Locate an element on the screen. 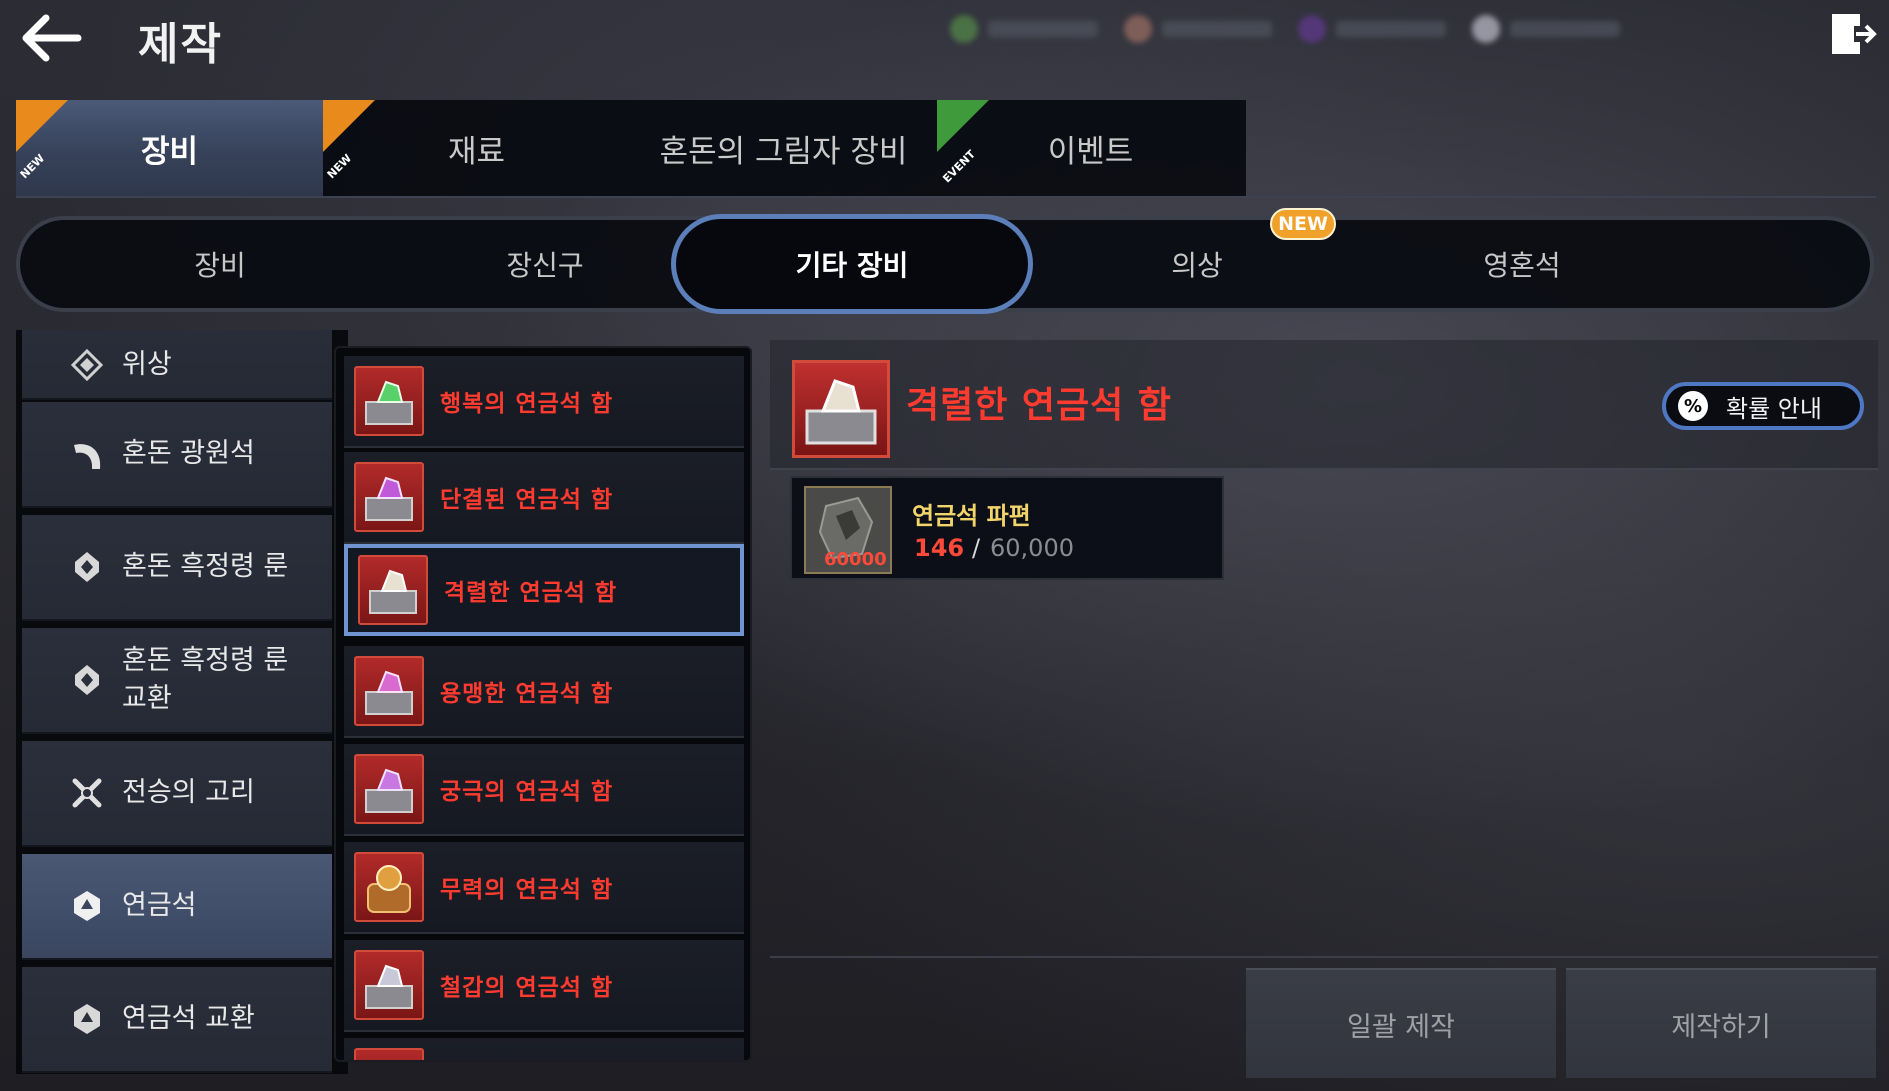  item-row: 단결된 연금석 함 is located at coordinates (544, 498).